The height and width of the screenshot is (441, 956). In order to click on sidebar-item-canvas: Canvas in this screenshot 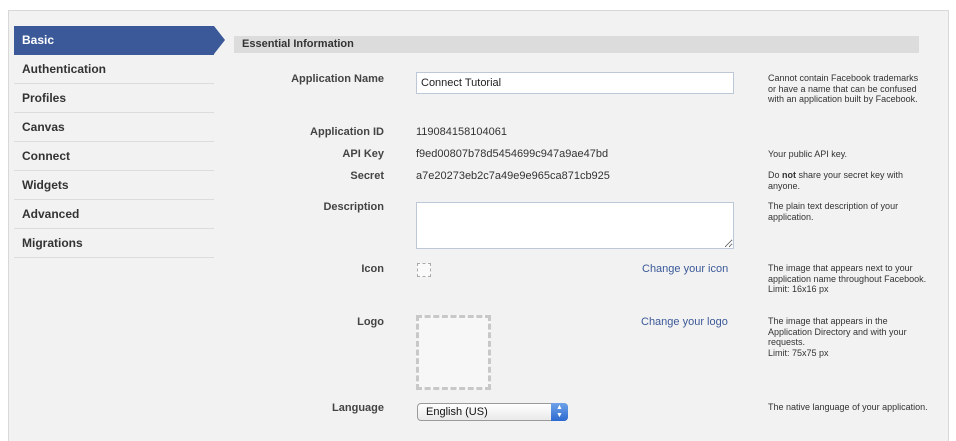, I will do `click(114, 127)`.